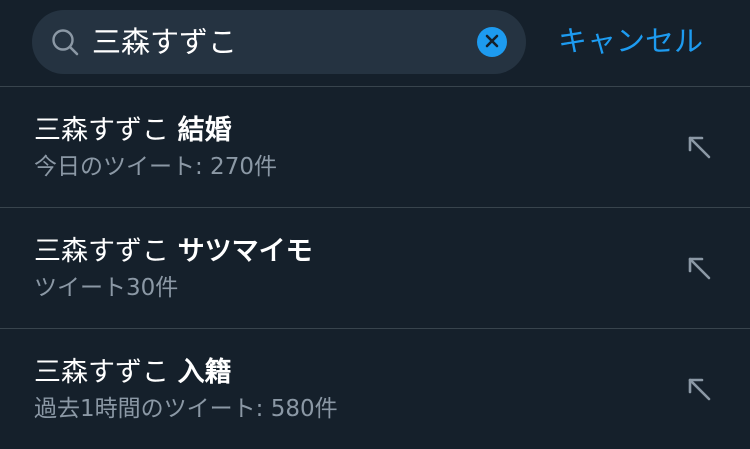 Image resolution: width=750 pixels, height=449 pixels. I want to click on clear-icon, so click(492, 42).